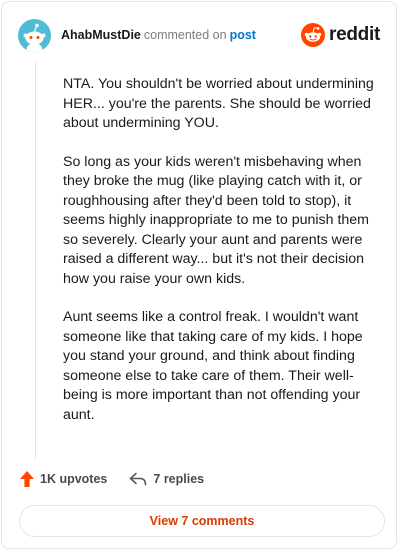  What do you see at coordinates (35, 261) in the screenshot?
I see `thread-line` at bounding box center [35, 261].